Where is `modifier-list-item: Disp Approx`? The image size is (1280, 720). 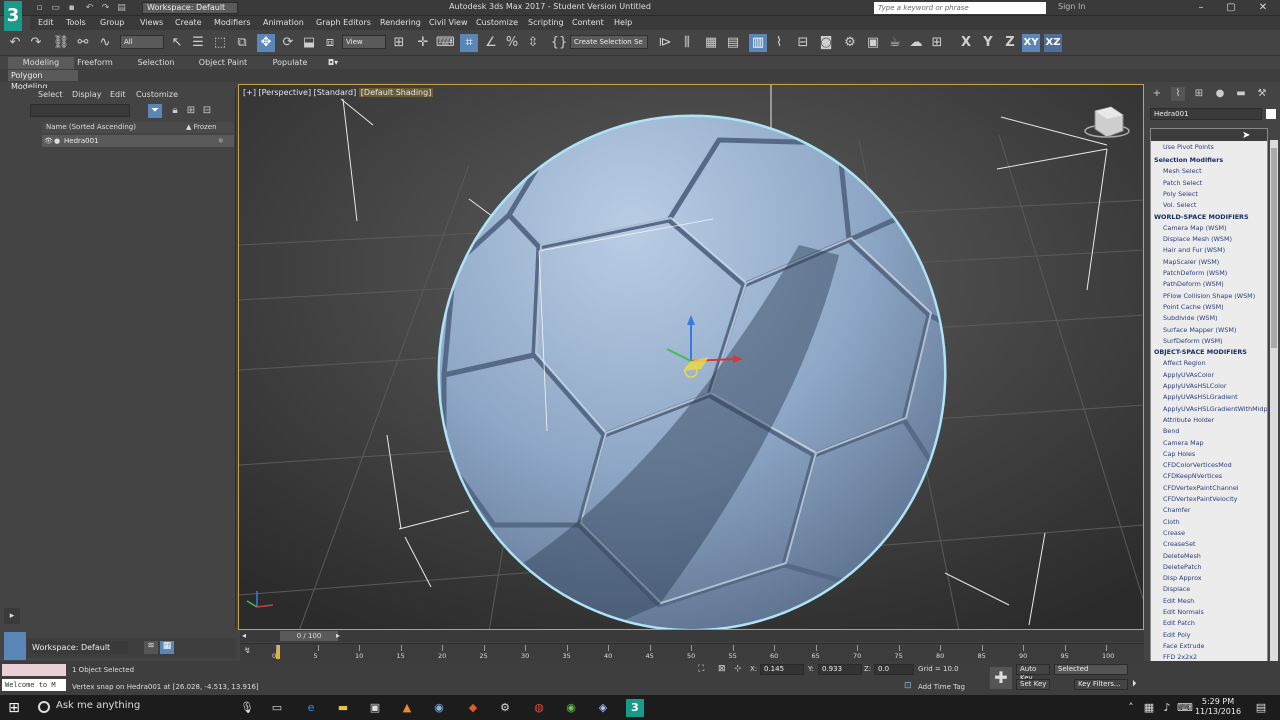 modifier-list-item: Disp Approx is located at coordinates (1182, 578).